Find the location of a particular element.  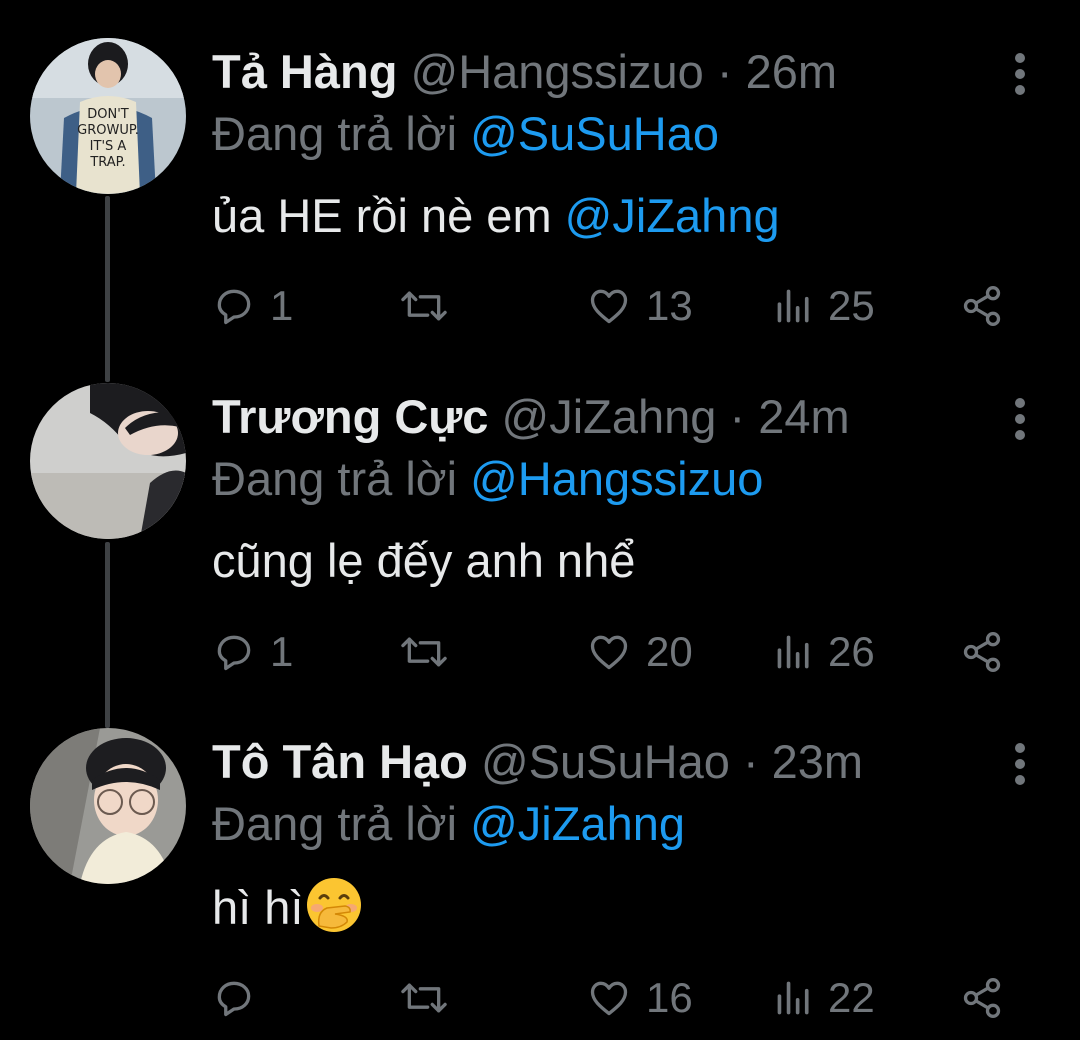

like-button: 16 is located at coordinates (639, 998).